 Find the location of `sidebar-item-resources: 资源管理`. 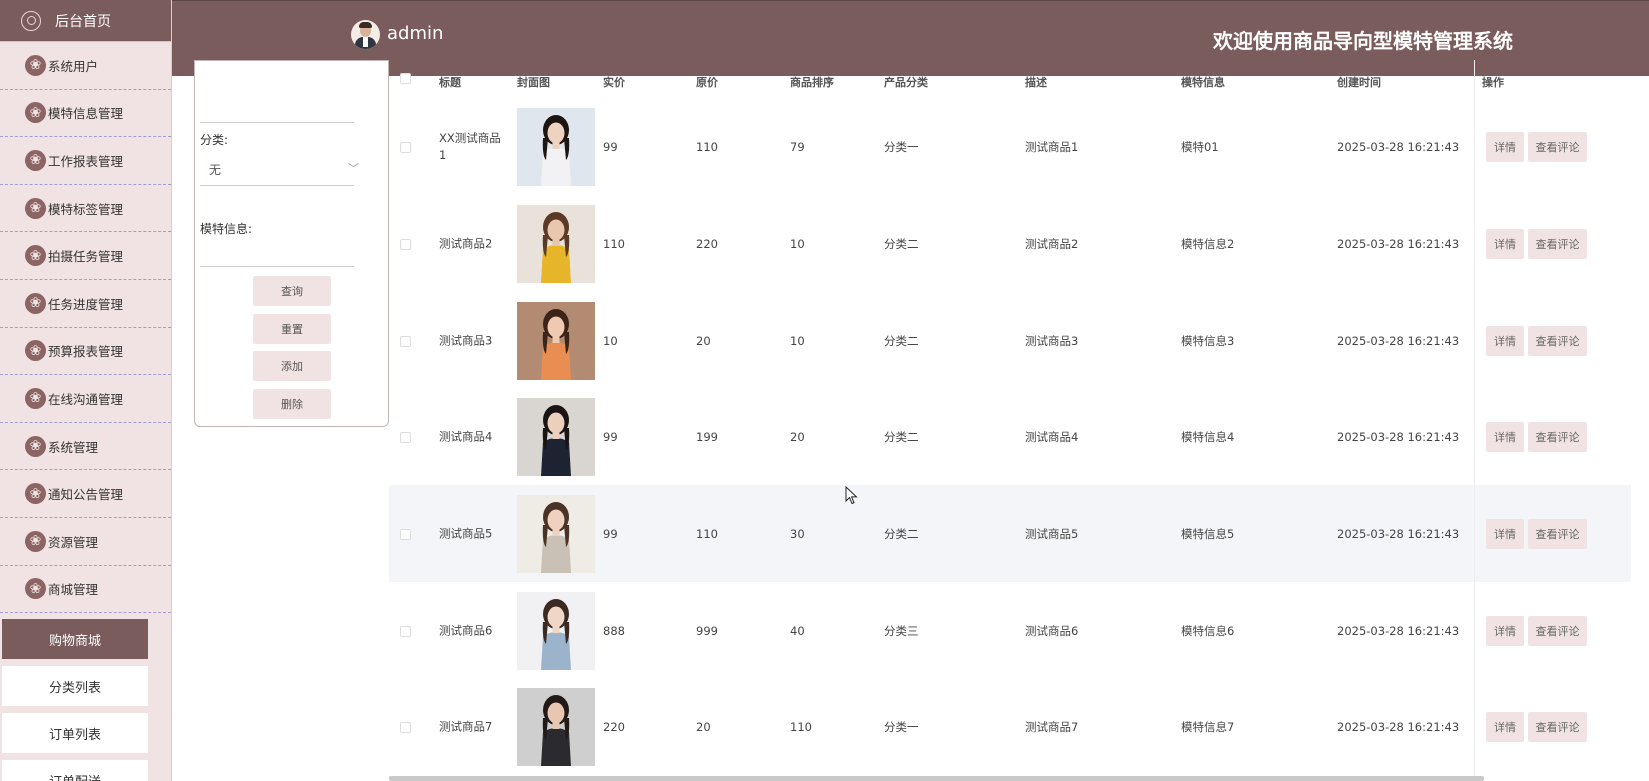

sidebar-item-resources: 资源管理 is located at coordinates (85, 542).